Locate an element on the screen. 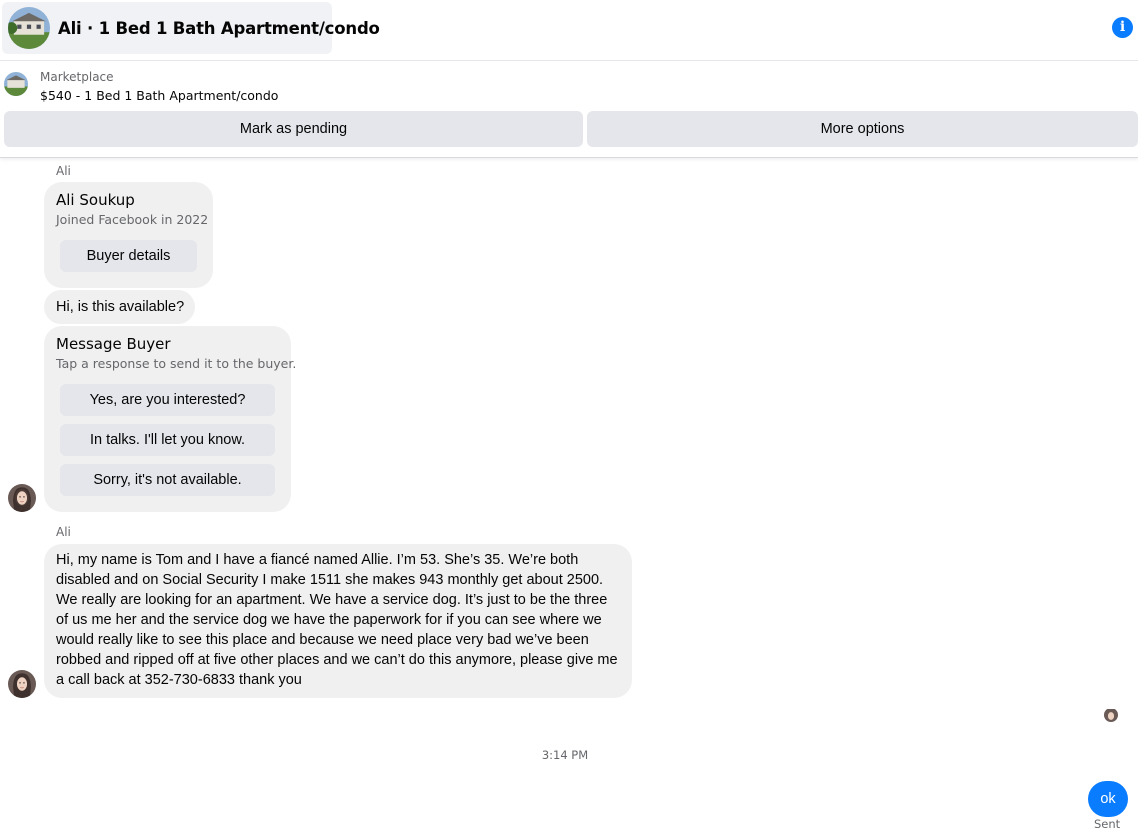  message-text: ok is located at coordinates (1108, 799).